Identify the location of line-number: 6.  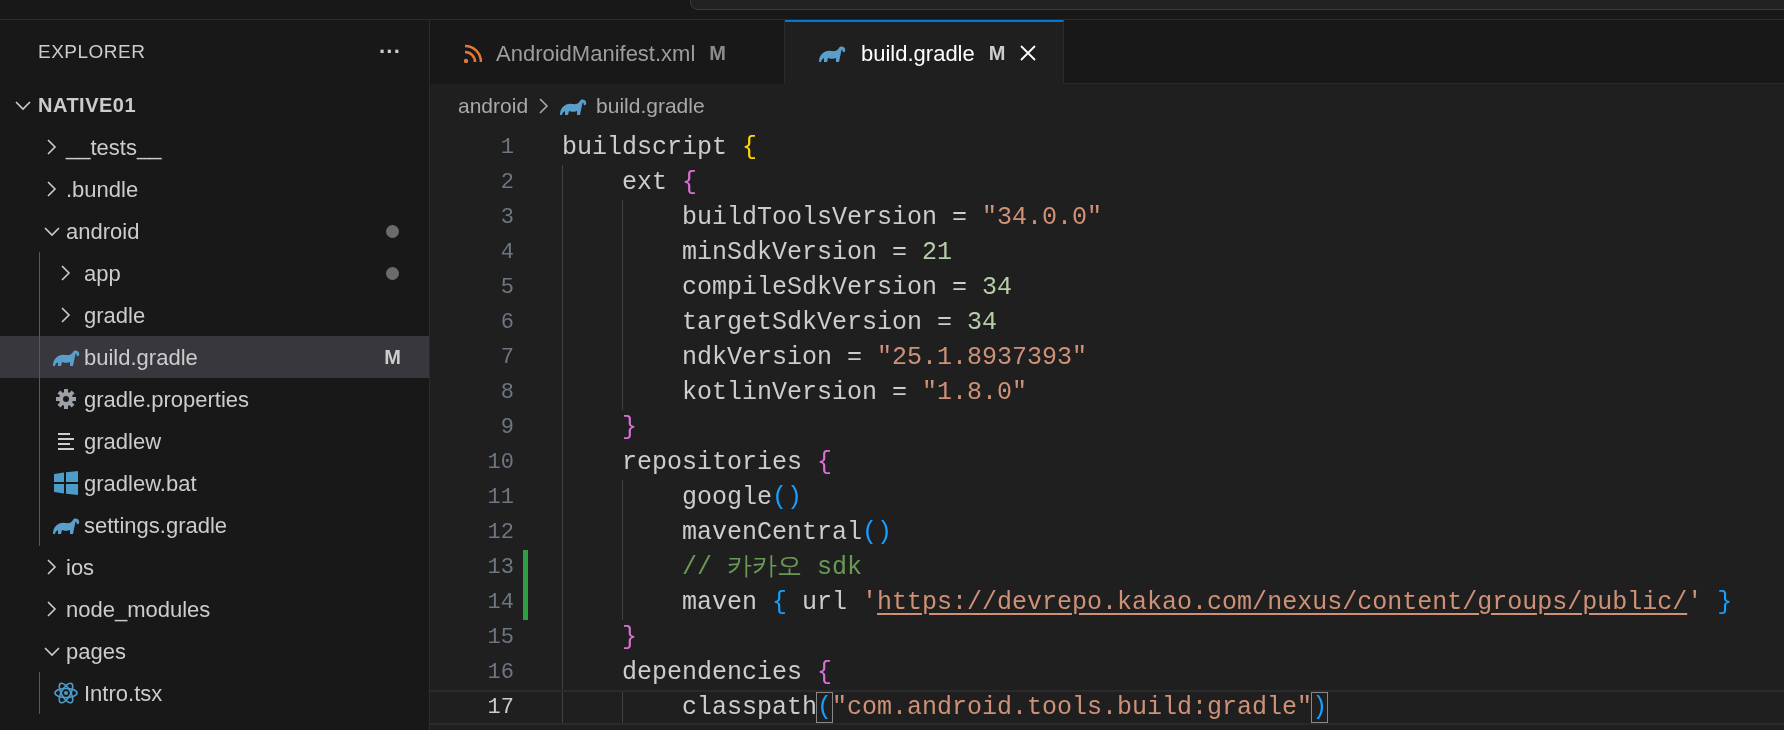
(506, 323).